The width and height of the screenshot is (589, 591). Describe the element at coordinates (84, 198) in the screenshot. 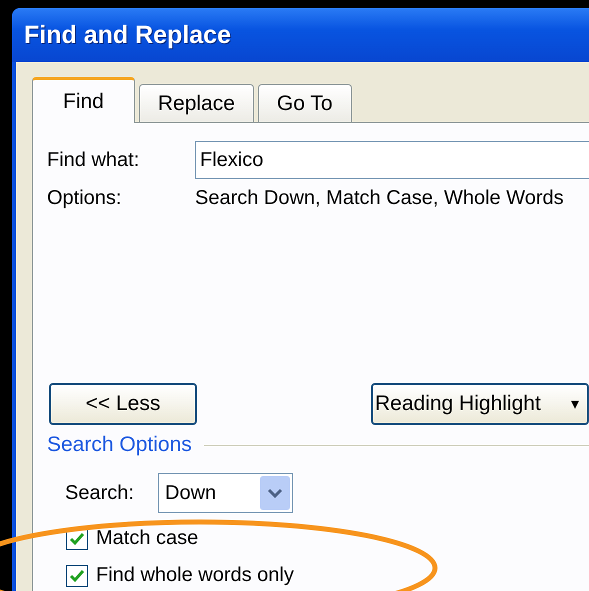

I see `options-label: Options:` at that location.